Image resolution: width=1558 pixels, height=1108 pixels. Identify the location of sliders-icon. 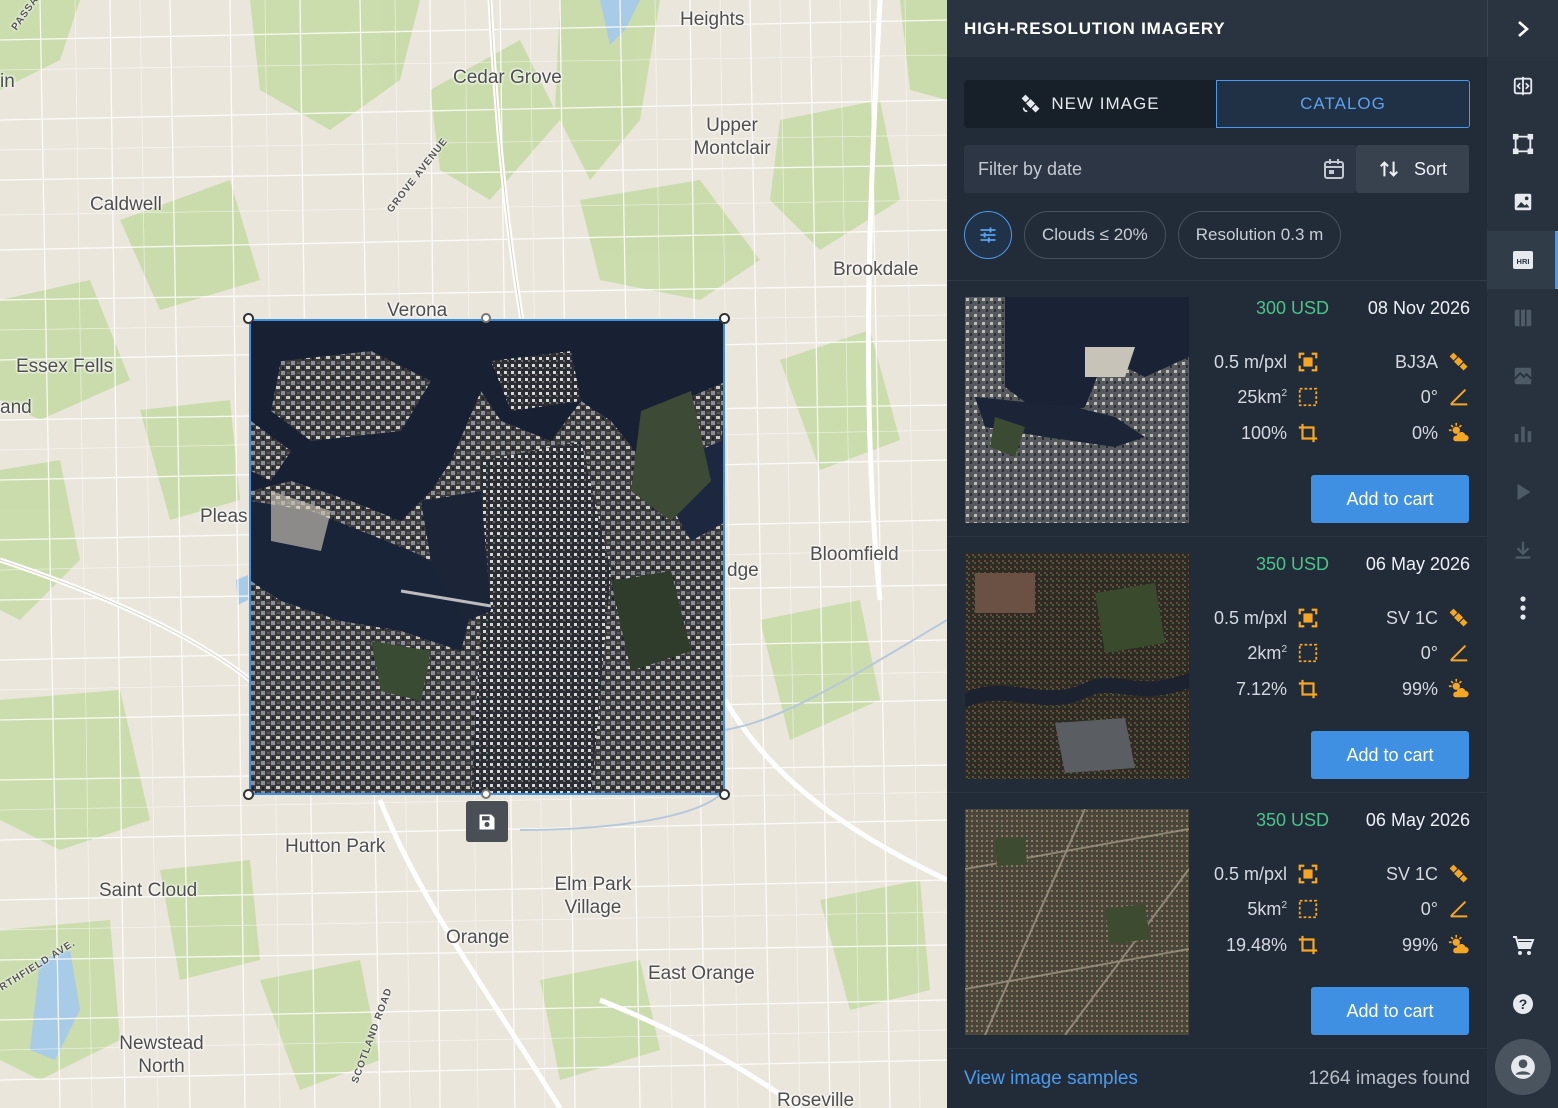
(988, 235).